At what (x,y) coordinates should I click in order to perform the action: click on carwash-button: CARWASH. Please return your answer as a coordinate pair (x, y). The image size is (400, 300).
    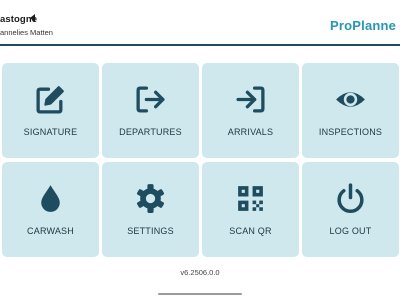
    Looking at the image, I should click on (50, 209).